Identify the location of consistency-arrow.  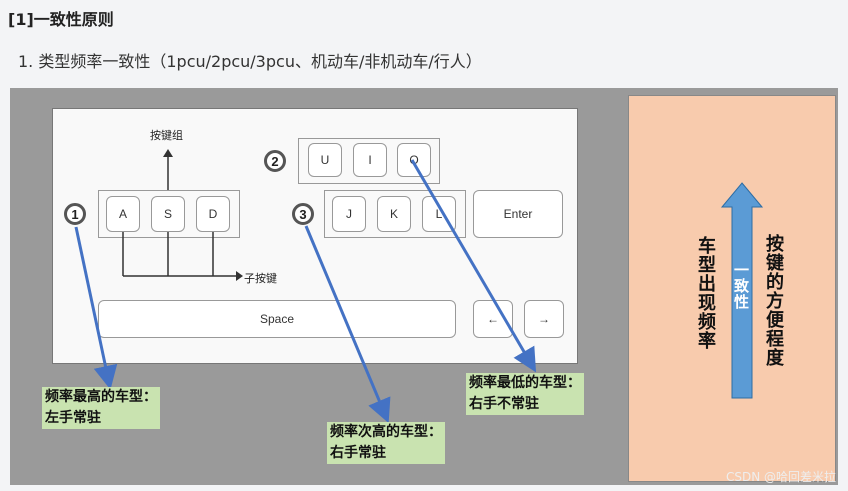
(742, 290).